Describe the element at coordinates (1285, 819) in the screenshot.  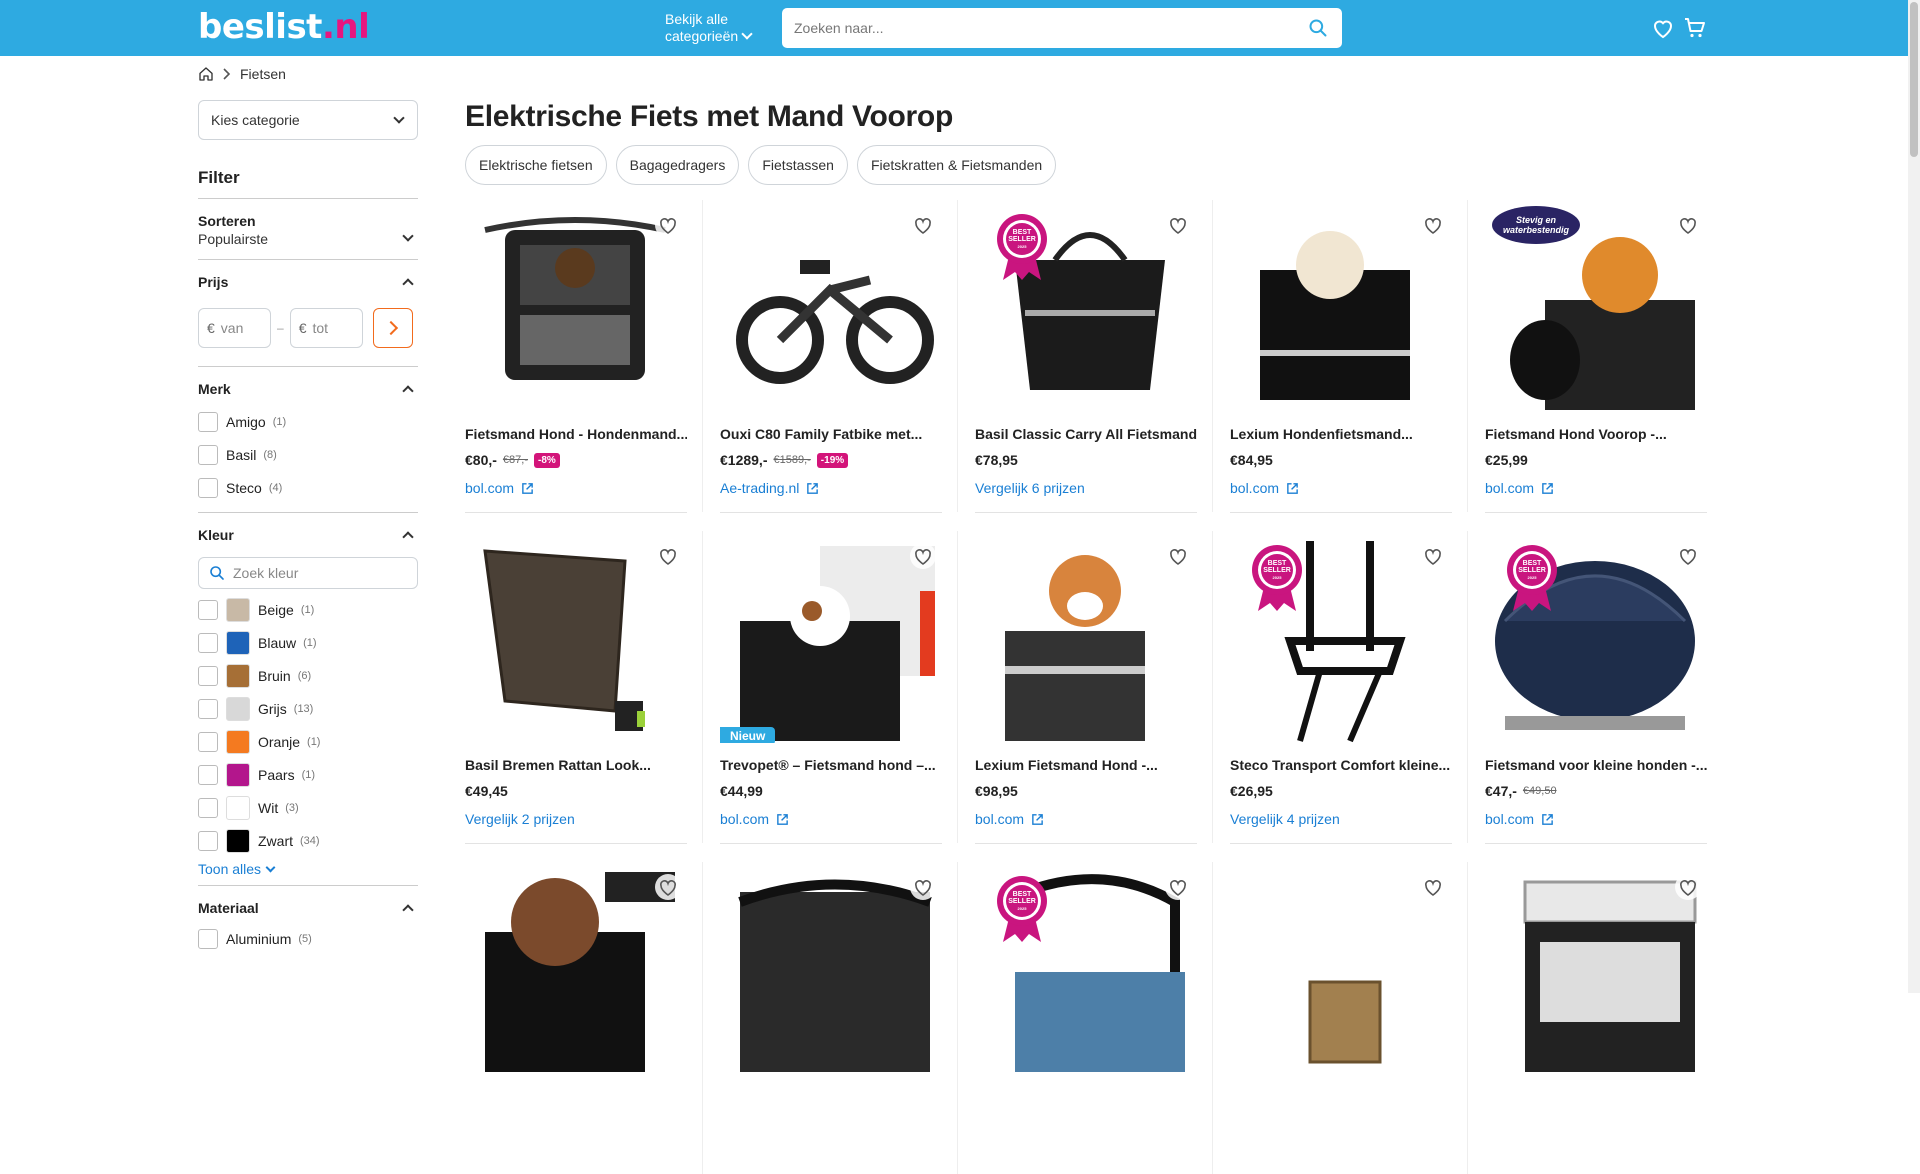
I see `shop-link: Vergelijk 4 prijzen` at that location.